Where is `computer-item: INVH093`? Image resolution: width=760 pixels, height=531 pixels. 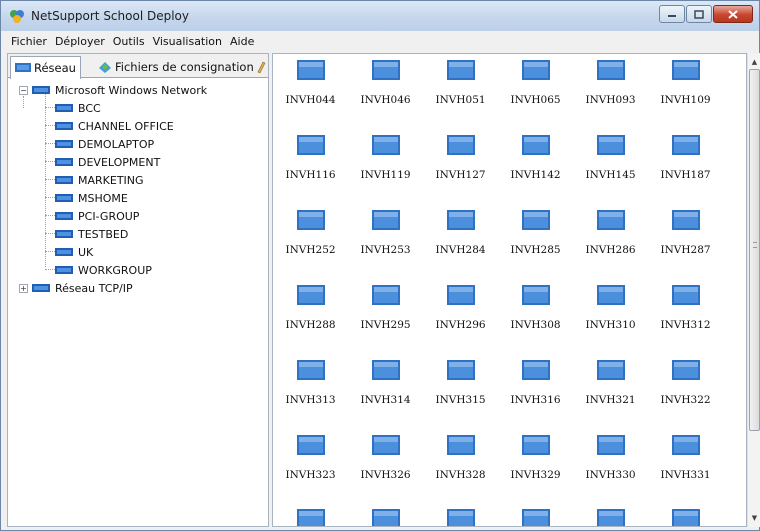 computer-item: INVH093 is located at coordinates (610, 83).